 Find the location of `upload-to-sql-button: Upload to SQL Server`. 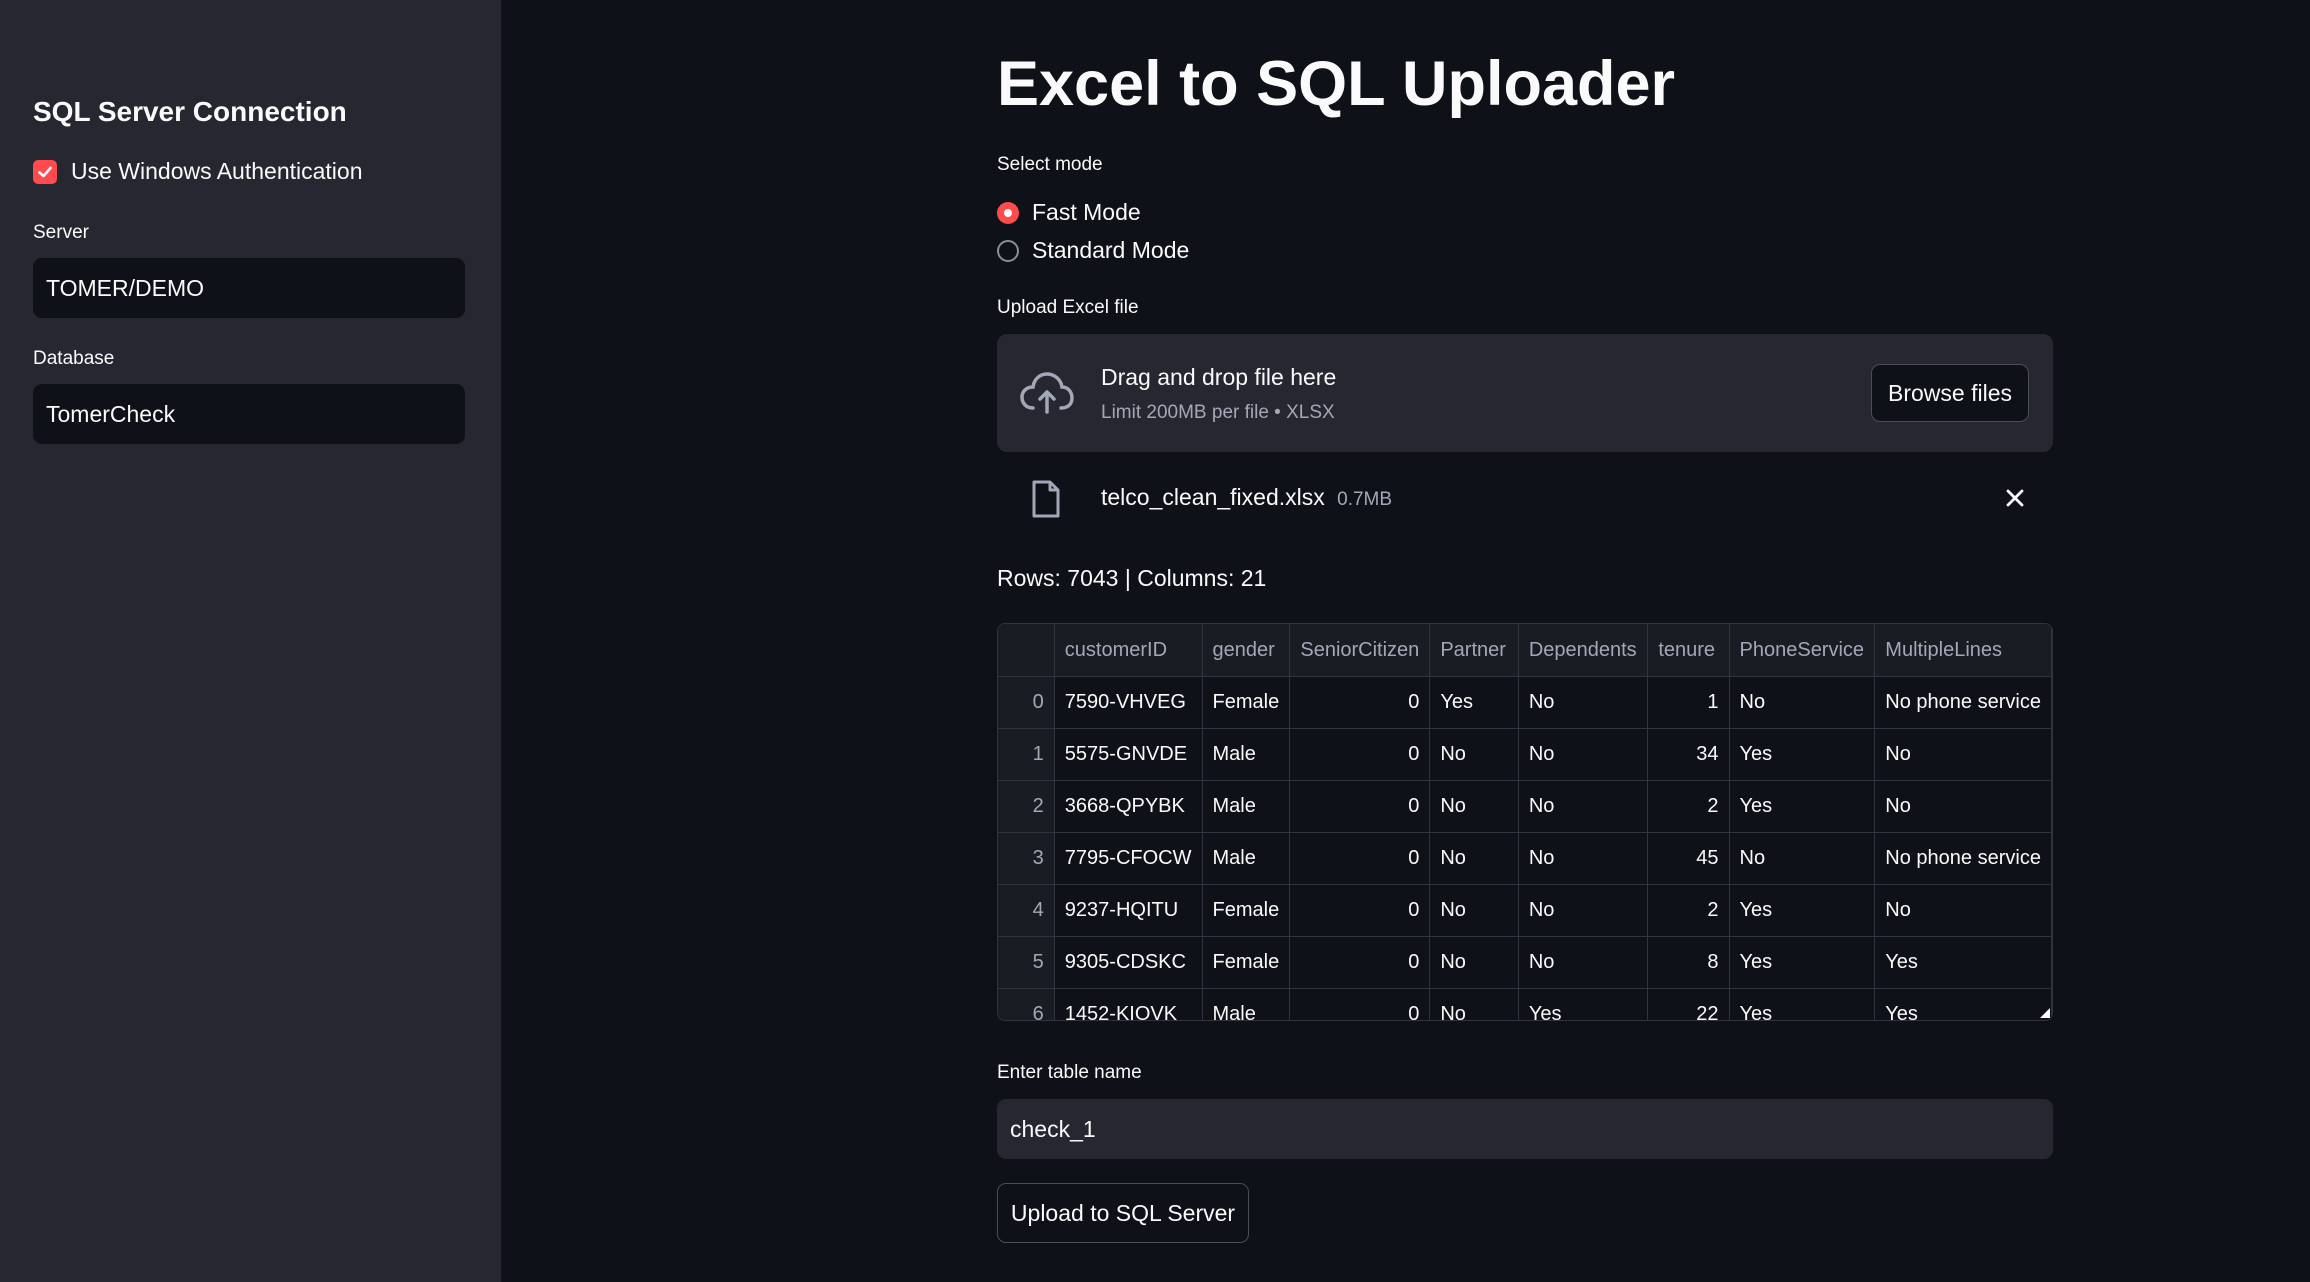

upload-to-sql-button: Upload to SQL Server is located at coordinates (1123, 1213).